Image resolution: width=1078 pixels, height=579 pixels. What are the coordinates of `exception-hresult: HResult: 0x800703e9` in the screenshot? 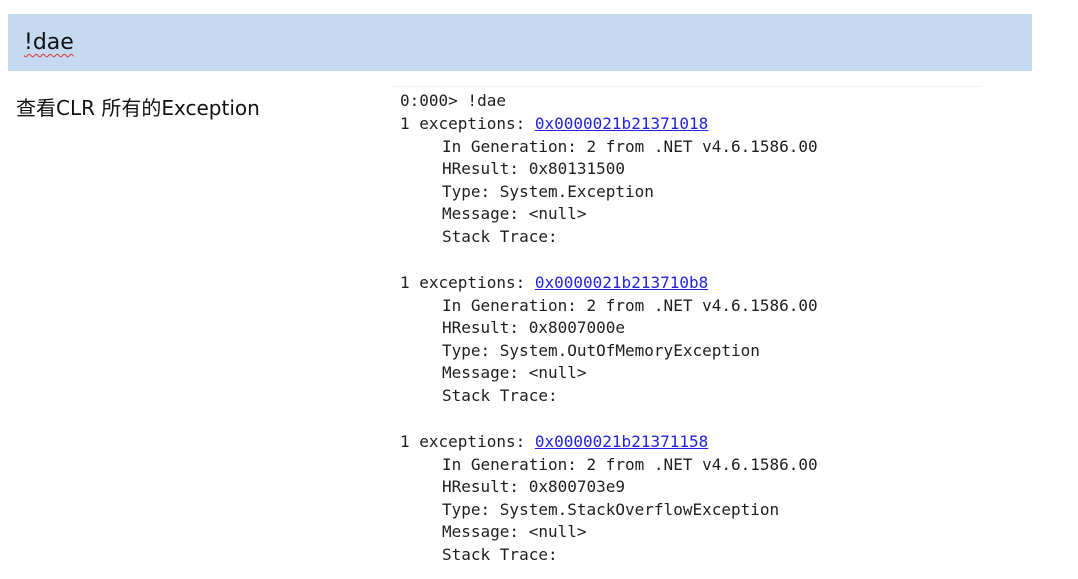 It's located at (534, 486).